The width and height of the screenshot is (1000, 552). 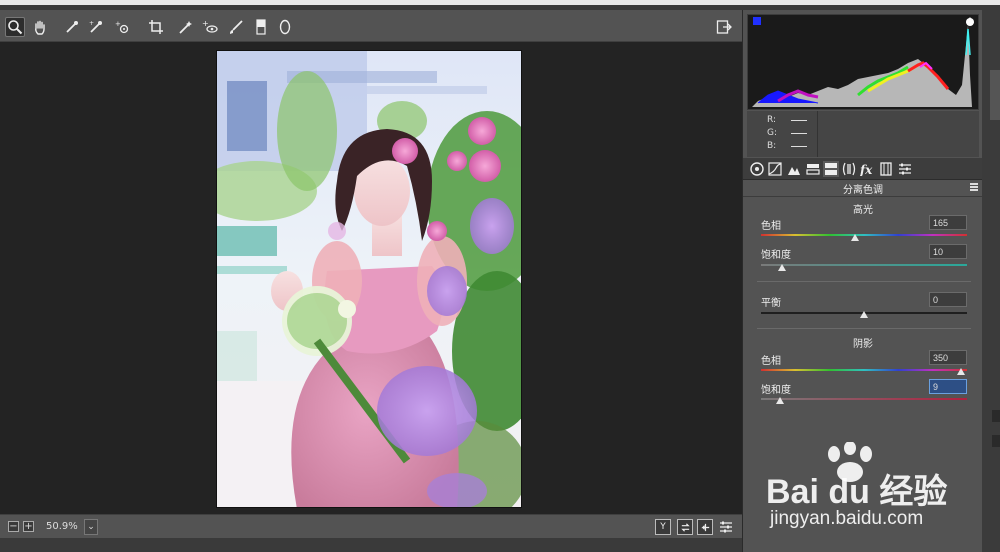 What do you see at coordinates (948, 386) in the screenshot?
I see `shadows-saturation-field` at bounding box center [948, 386].